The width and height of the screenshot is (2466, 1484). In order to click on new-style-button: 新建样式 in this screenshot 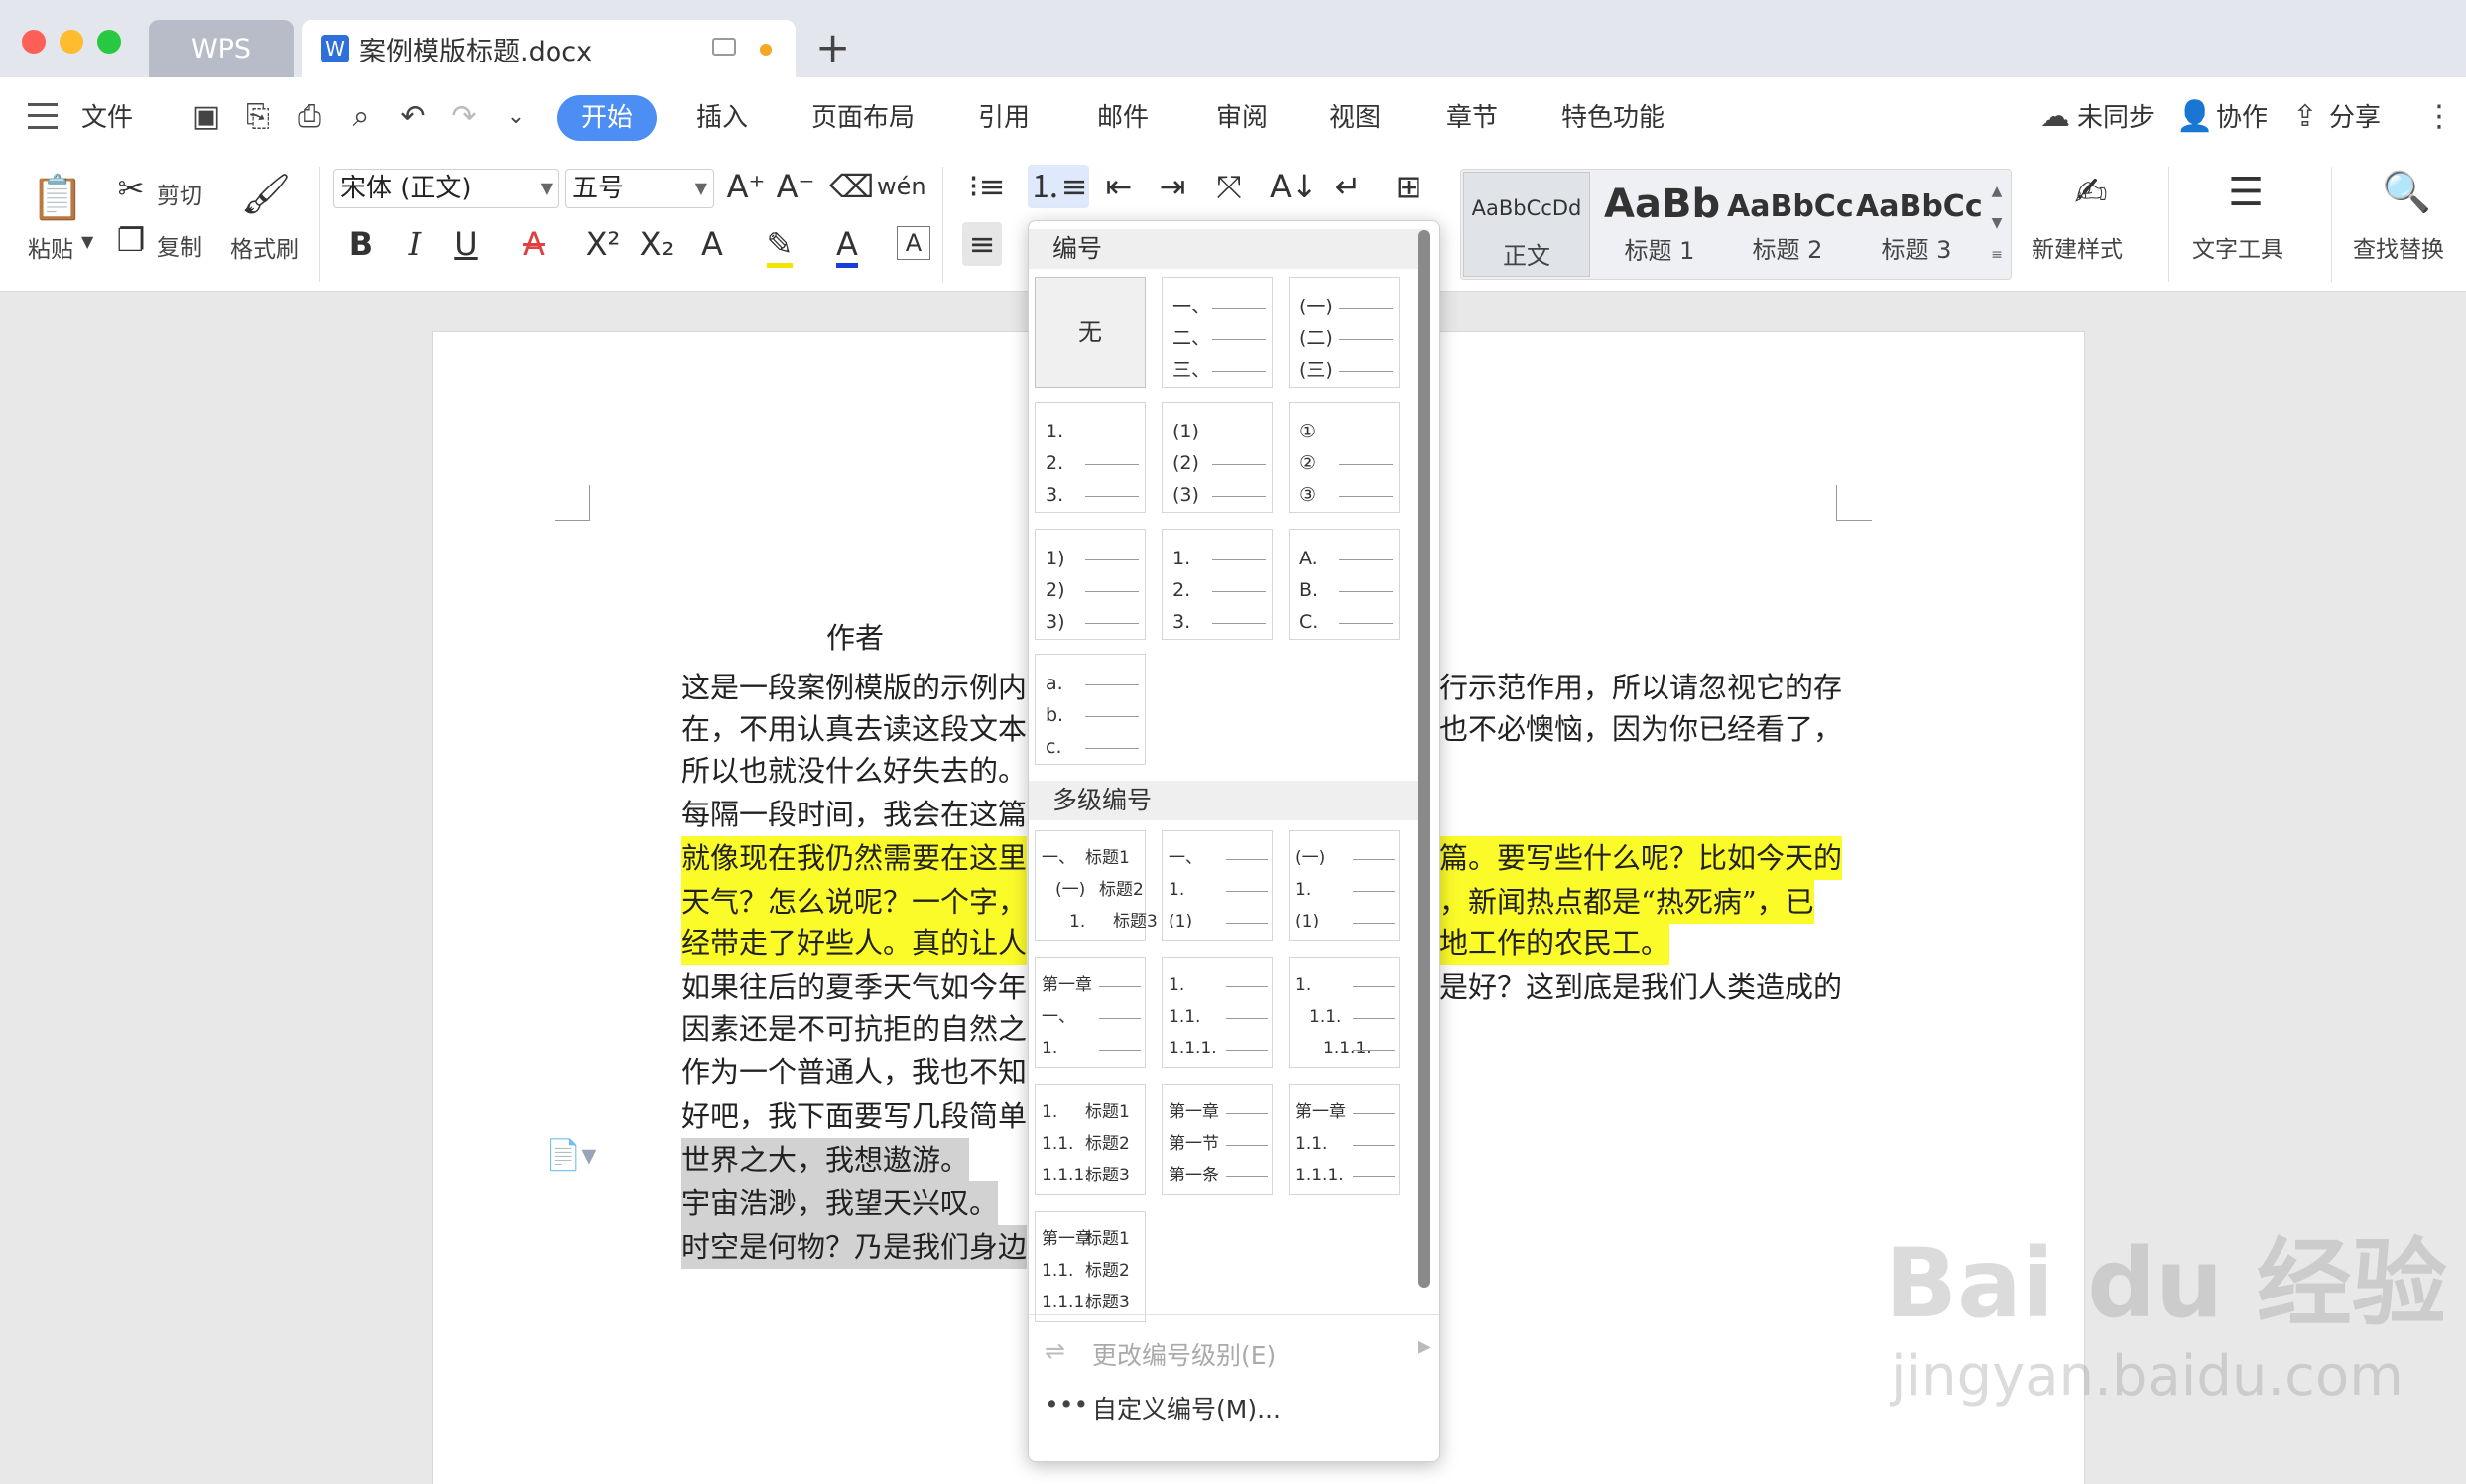, I will do `click(2077, 247)`.